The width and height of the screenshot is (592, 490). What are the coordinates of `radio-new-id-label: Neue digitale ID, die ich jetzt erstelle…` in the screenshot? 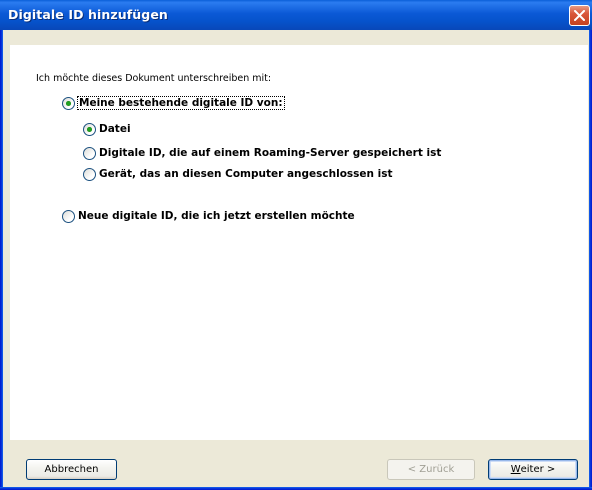 It's located at (216, 216).